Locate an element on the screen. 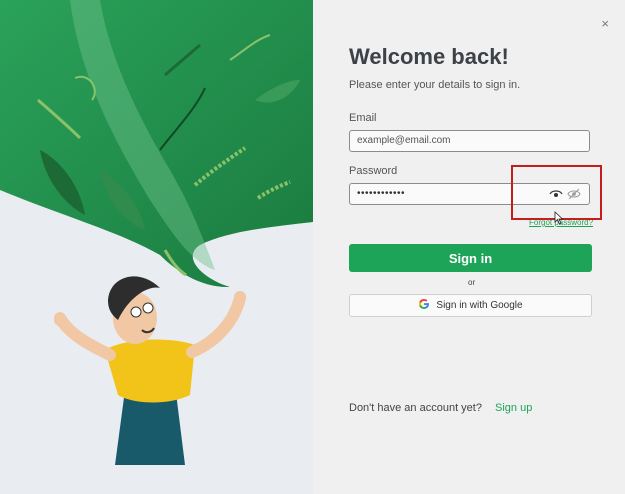  google-g-icon is located at coordinates (424, 305).